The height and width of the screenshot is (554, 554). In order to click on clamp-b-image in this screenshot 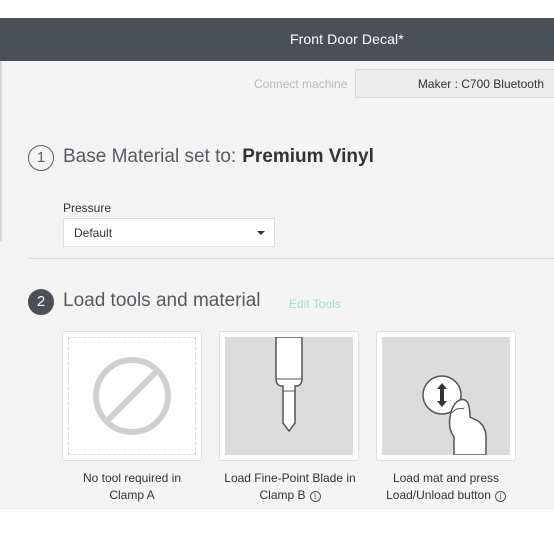, I will do `click(289, 396)`.